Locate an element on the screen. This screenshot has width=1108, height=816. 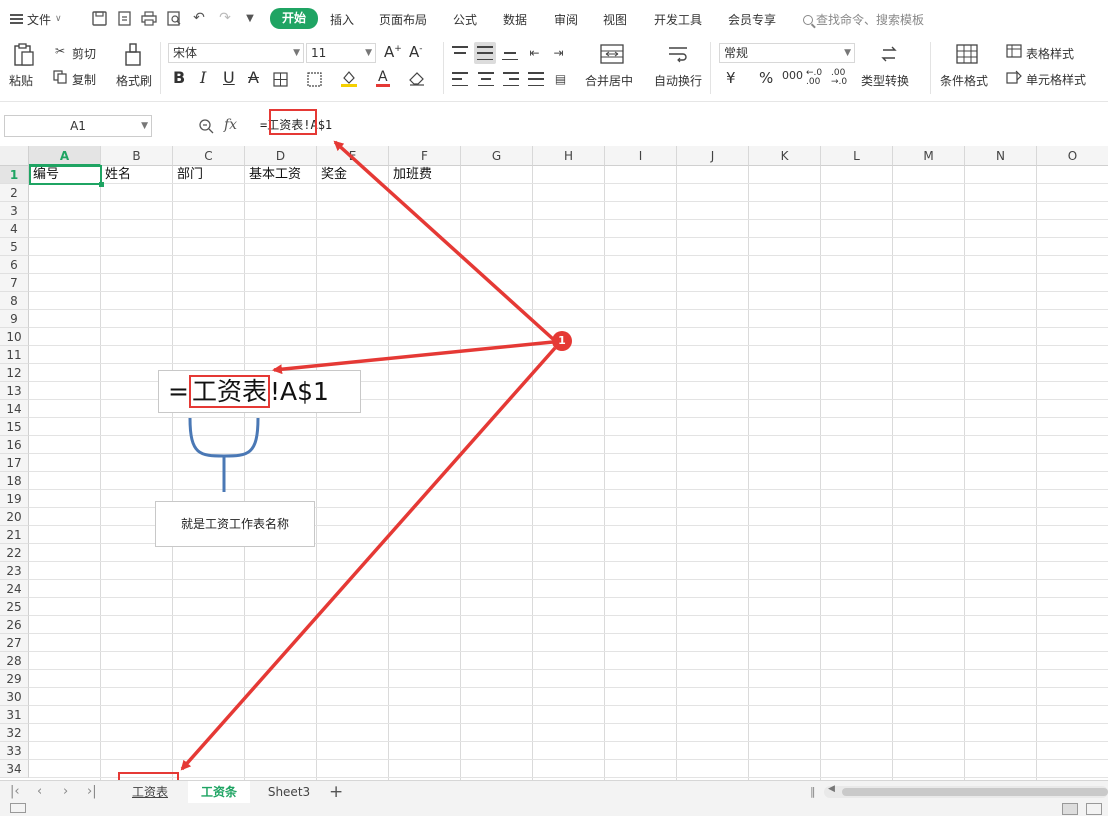
row-header: 4 is located at coordinates (14, 229).